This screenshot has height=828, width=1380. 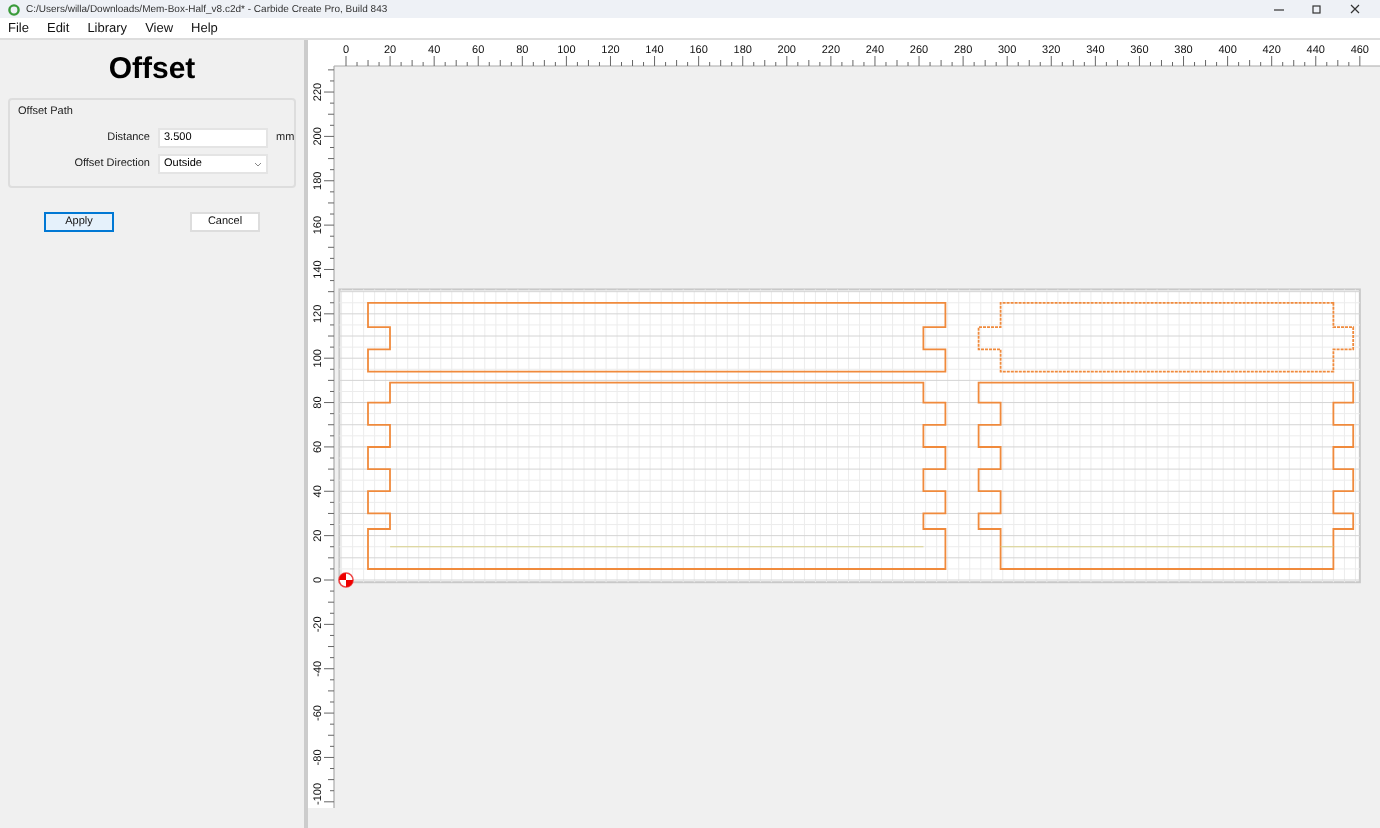 I want to click on restore-icon, so click(x=1317, y=9).